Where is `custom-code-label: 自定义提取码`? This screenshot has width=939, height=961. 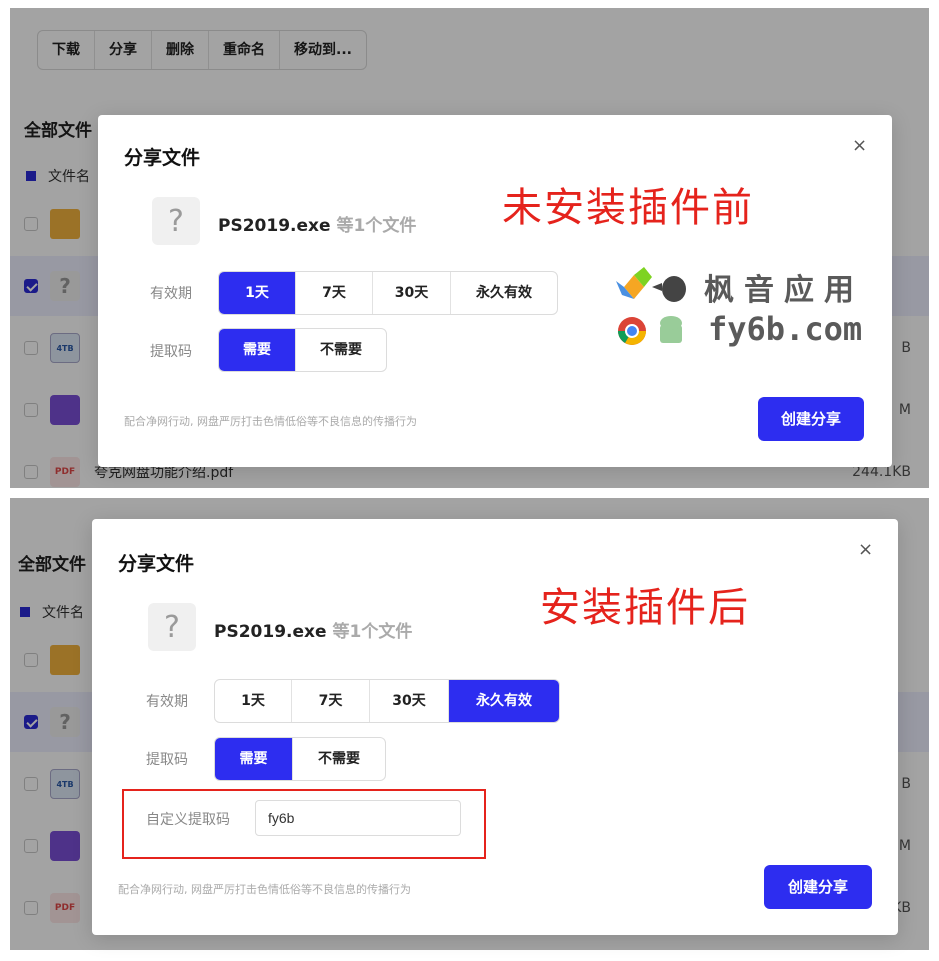 custom-code-label: 自定义提取码 is located at coordinates (188, 820).